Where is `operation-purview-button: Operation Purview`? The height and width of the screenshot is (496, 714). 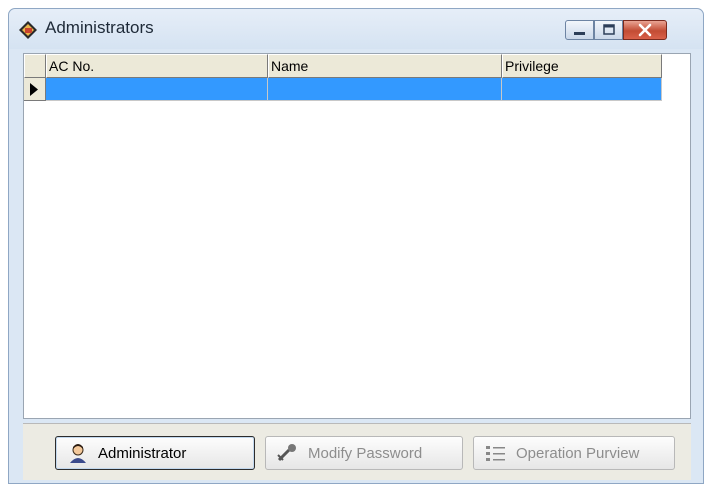
operation-purview-button: Operation Purview is located at coordinates (574, 453).